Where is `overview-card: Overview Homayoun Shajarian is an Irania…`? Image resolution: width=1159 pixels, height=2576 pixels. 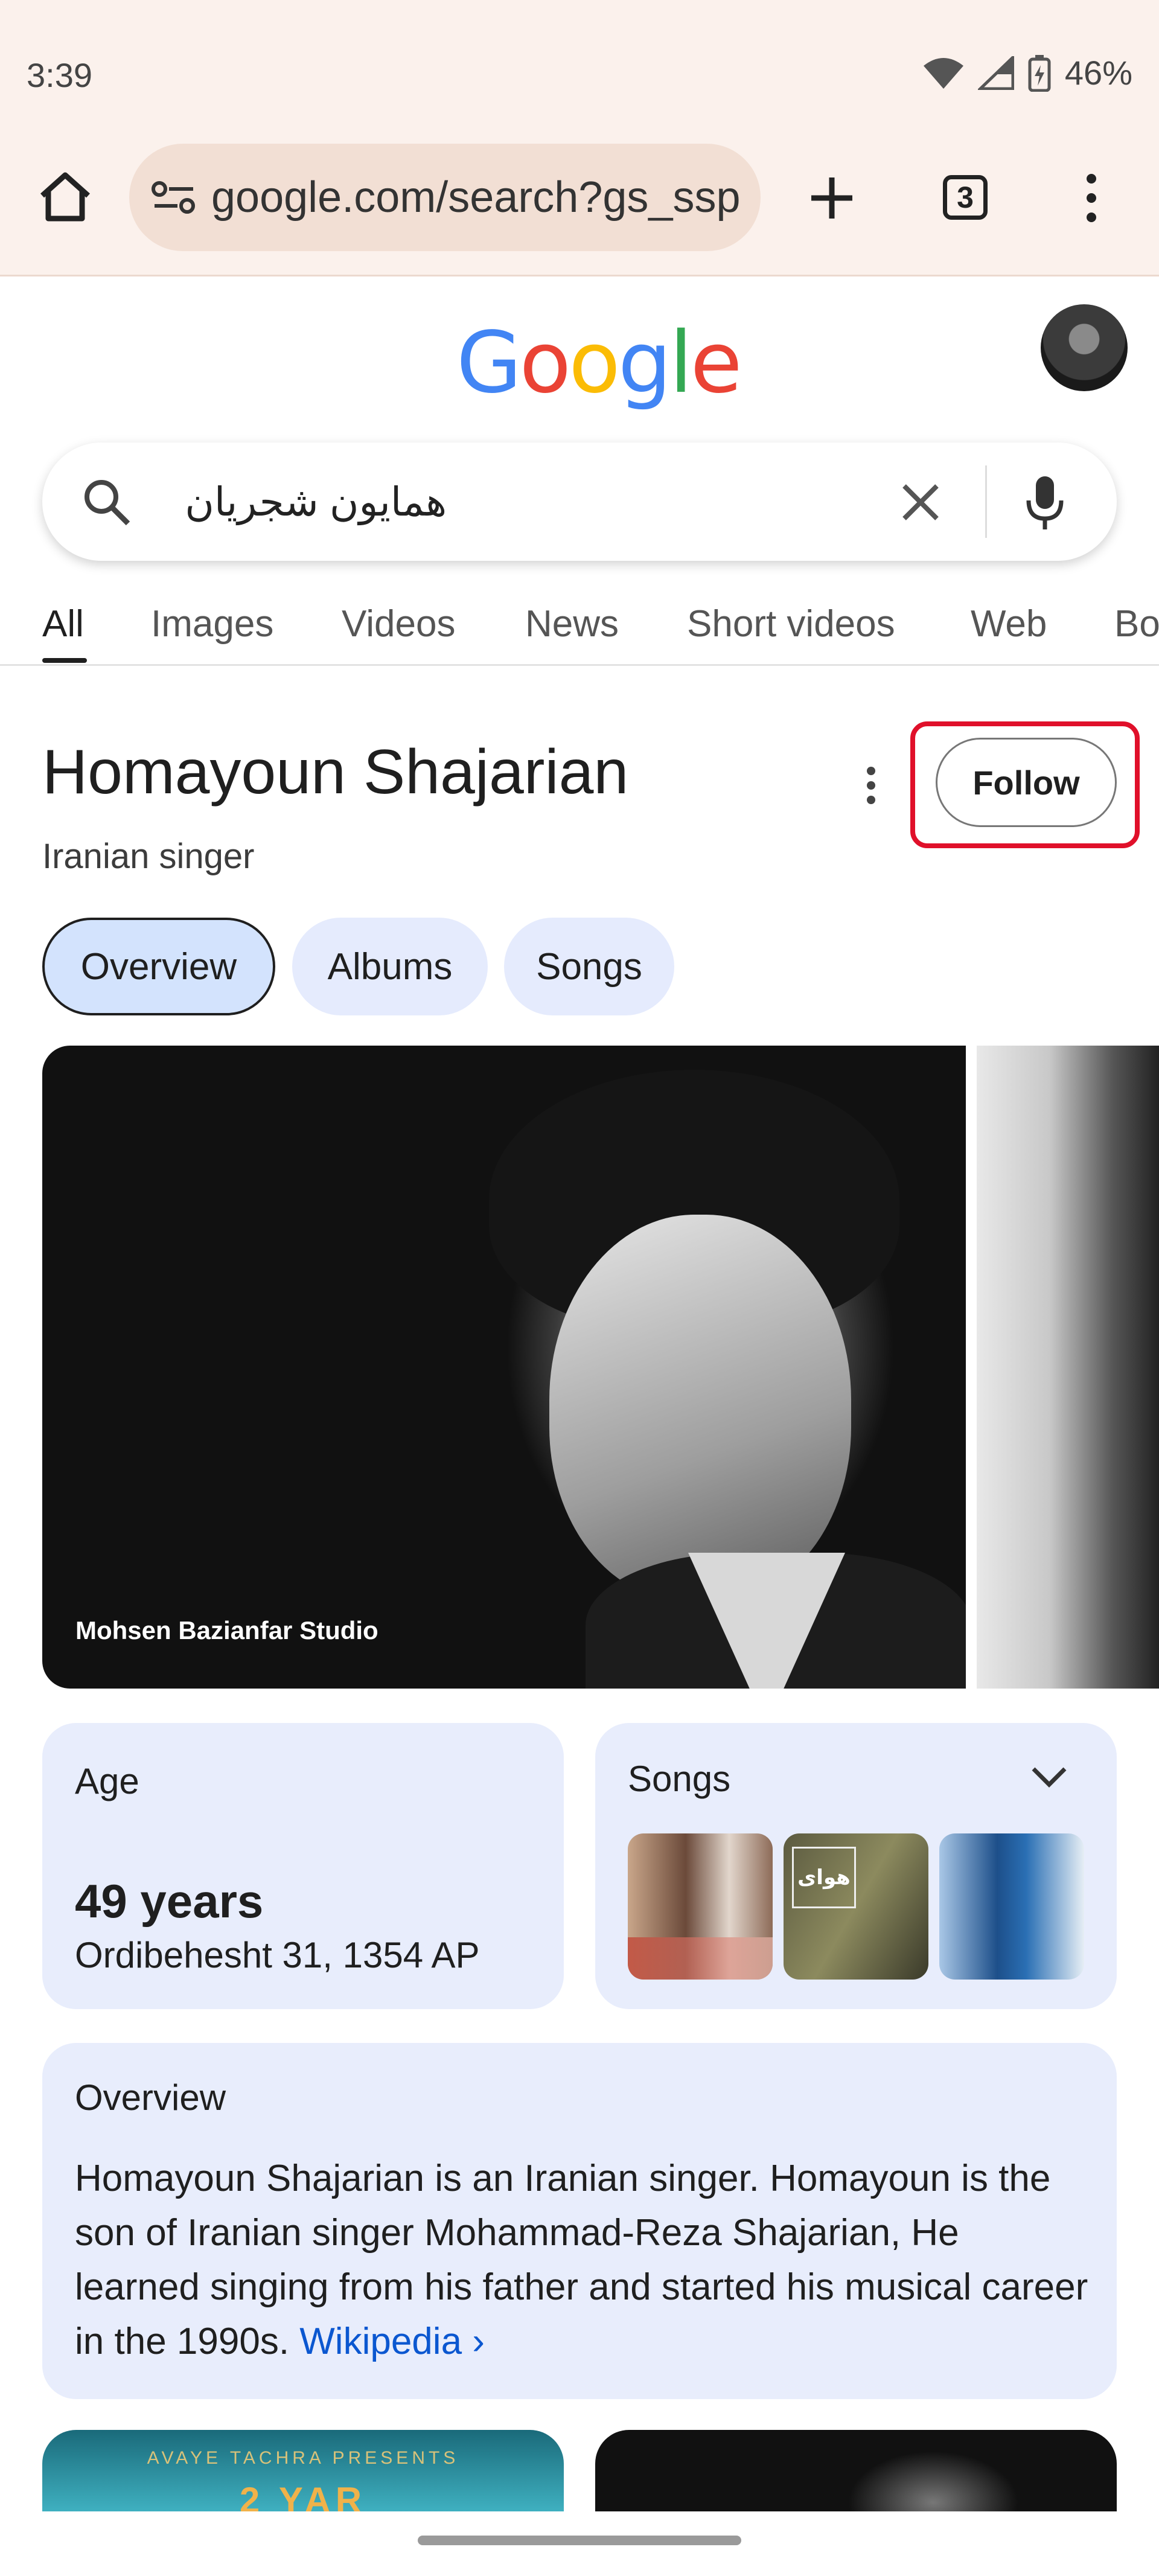
overview-card: Overview Homayoun Shajarian is an Irania… is located at coordinates (579, 2221).